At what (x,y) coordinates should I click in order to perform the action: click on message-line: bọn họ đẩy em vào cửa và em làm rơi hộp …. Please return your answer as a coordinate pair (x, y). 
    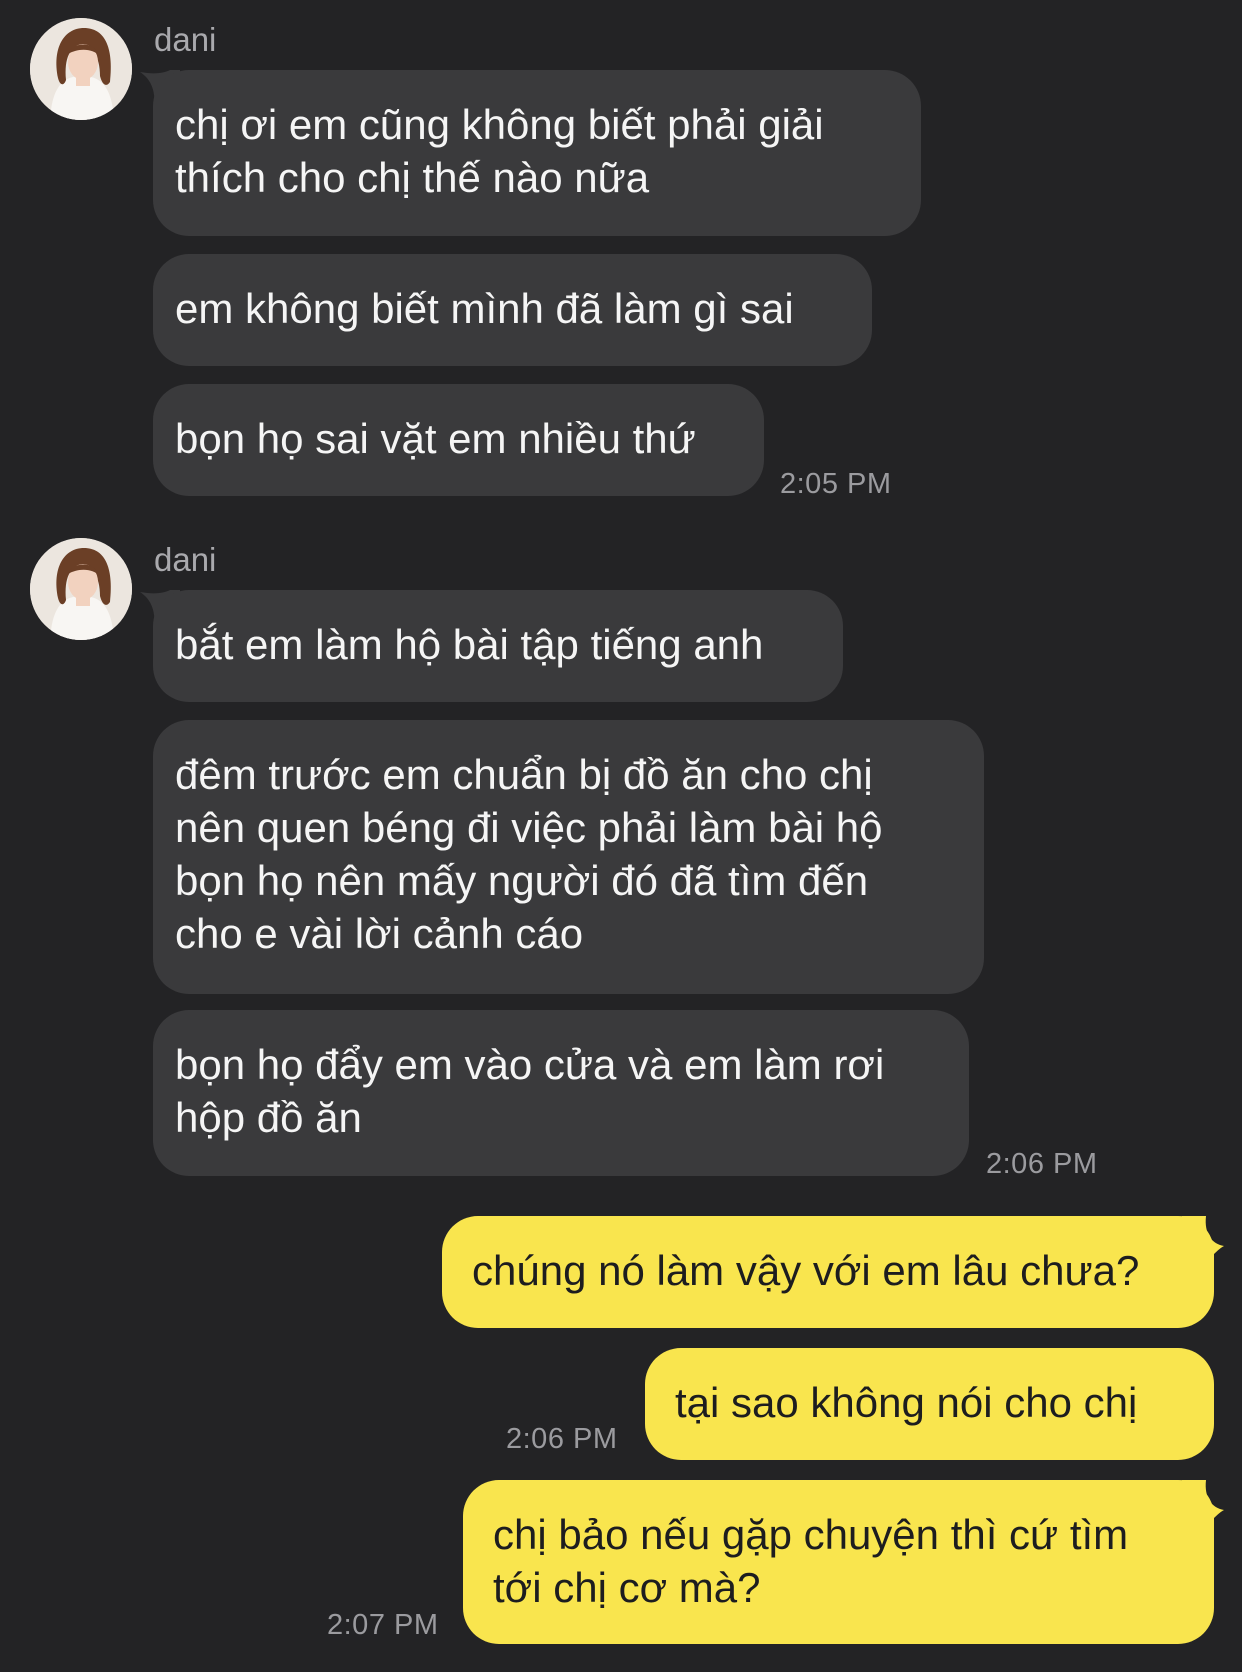
    Looking at the image, I should click on (530, 1091).